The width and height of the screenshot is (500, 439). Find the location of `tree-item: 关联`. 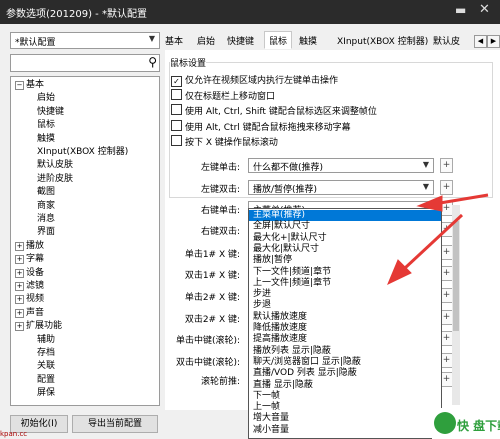

tree-item: 关联 is located at coordinates (46, 366).